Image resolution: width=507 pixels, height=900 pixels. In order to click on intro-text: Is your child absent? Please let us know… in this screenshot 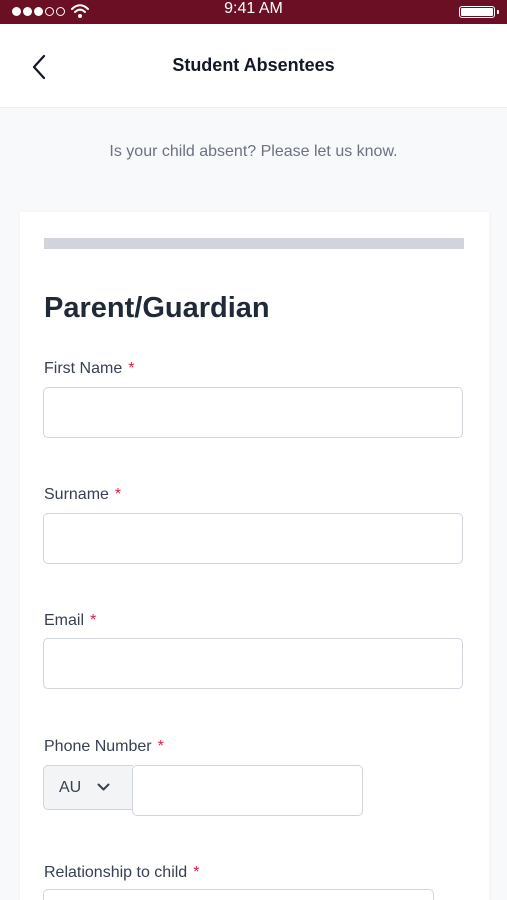, I will do `click(253, 151)`.